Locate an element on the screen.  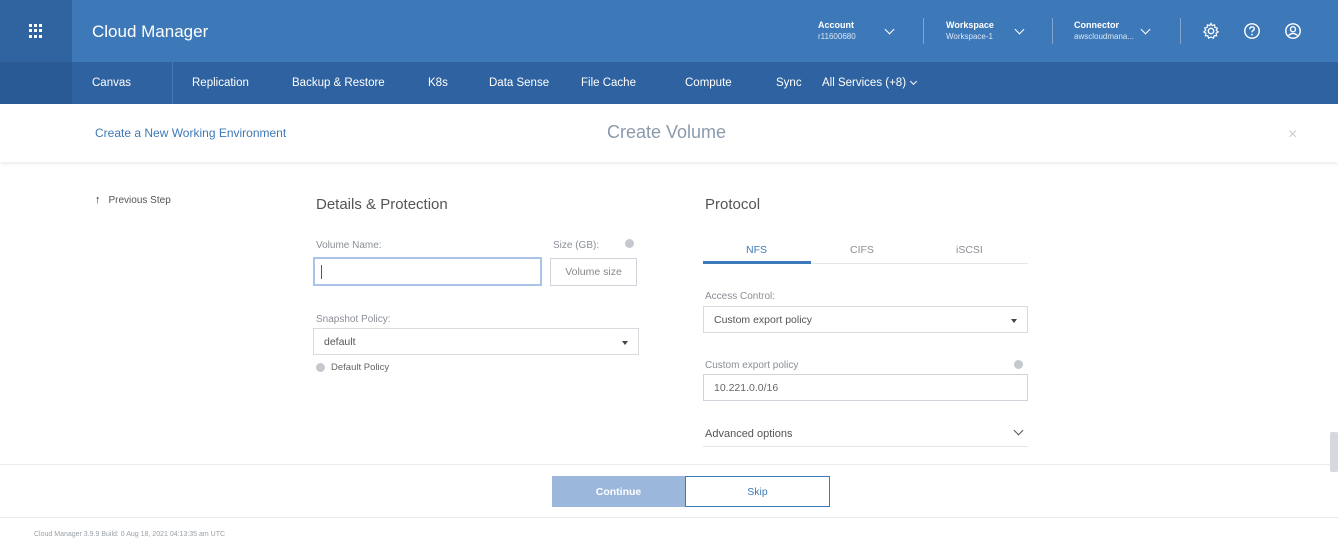
scrollbar-thumb is located at coordinates (1334, 452).